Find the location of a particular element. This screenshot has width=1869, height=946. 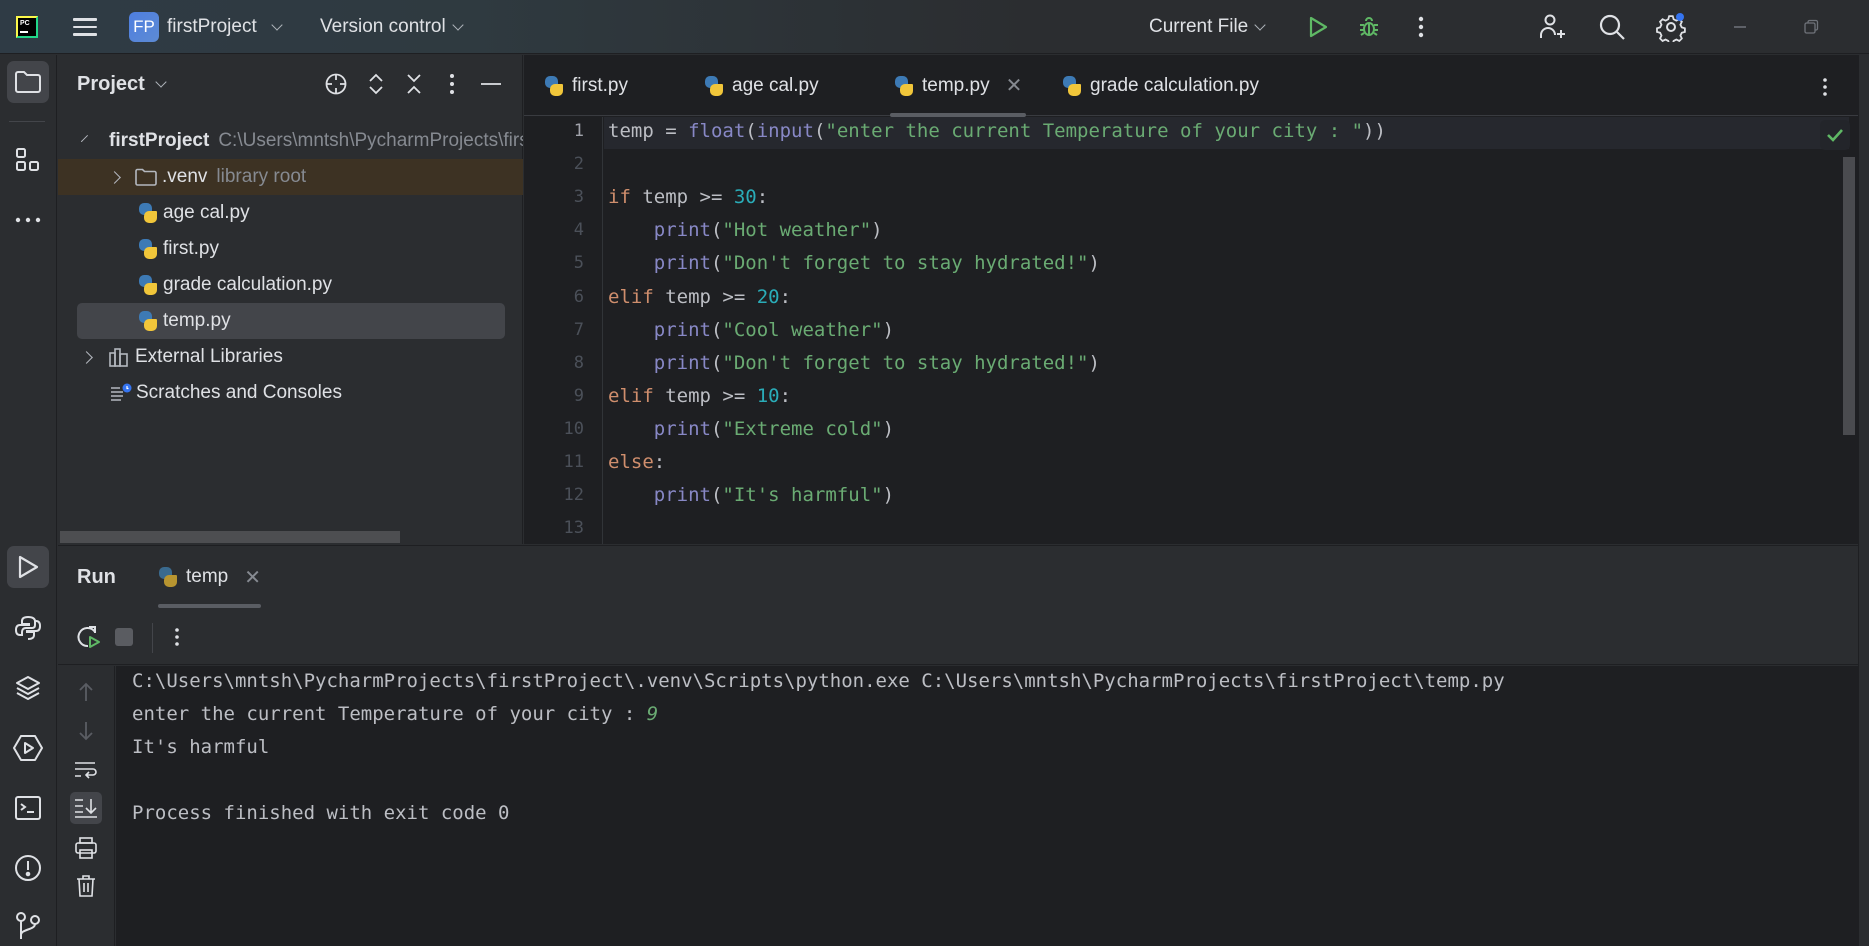

run-button is located at coordinates (1318, 27).